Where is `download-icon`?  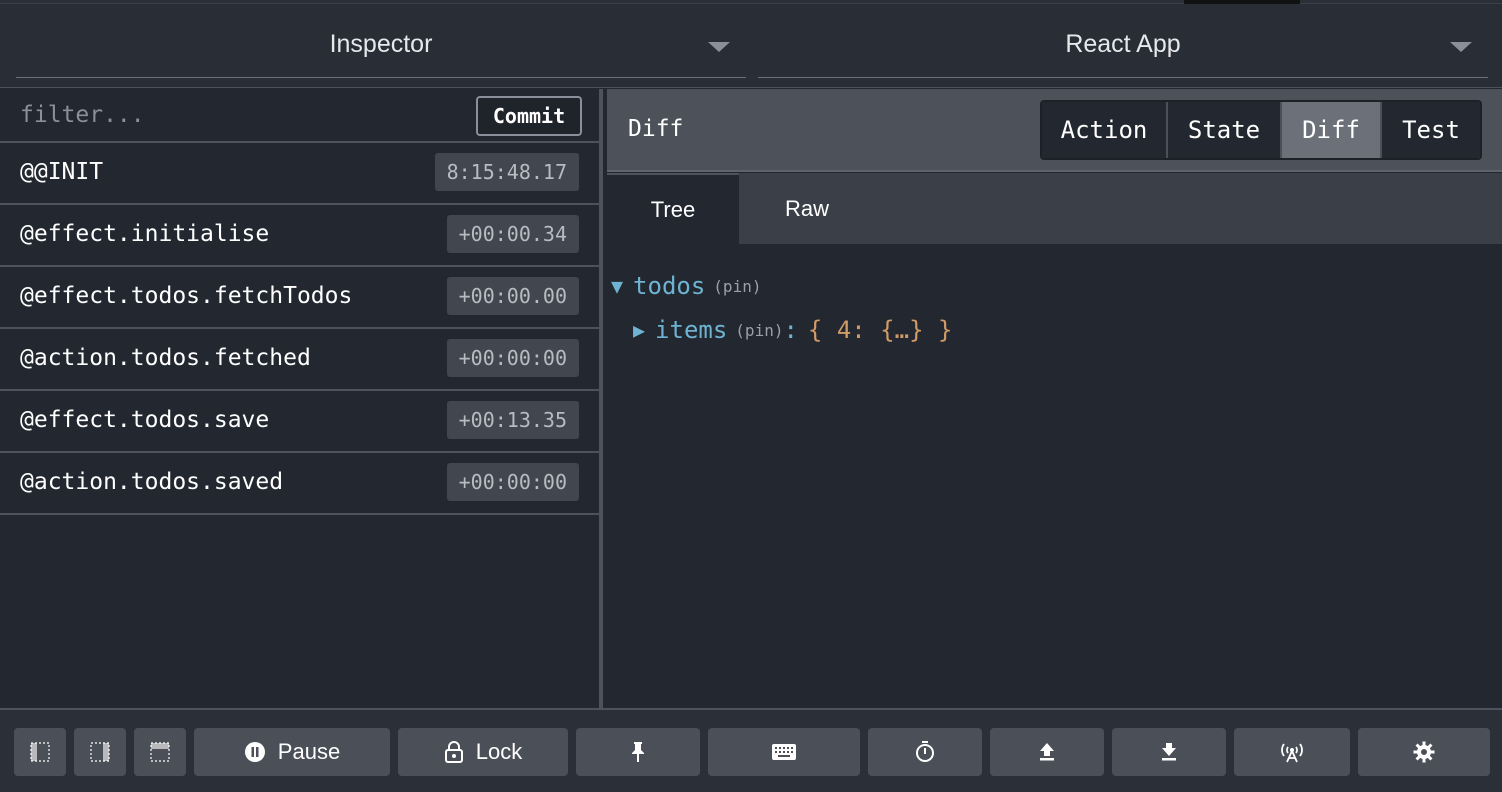
download-icon is located at coordinates (1169, 752).